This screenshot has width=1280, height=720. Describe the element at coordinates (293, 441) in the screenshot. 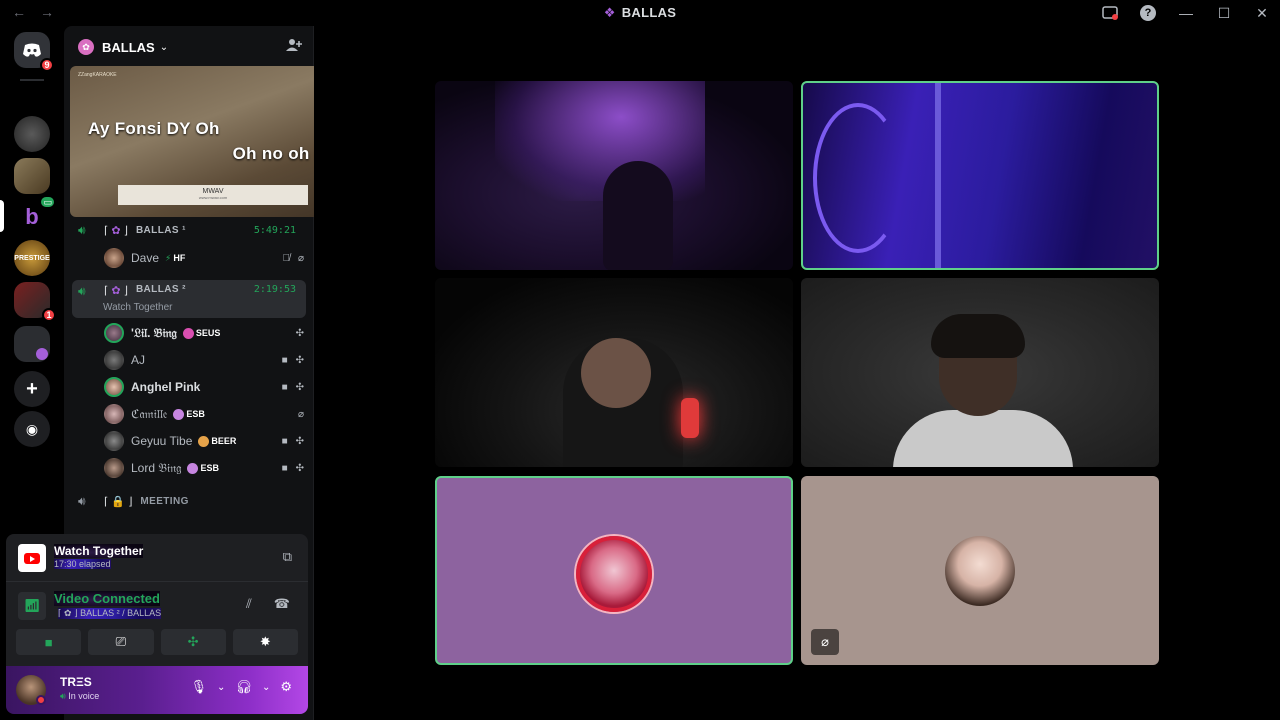

I see `member-status-icons: ■ ✣` at that location.